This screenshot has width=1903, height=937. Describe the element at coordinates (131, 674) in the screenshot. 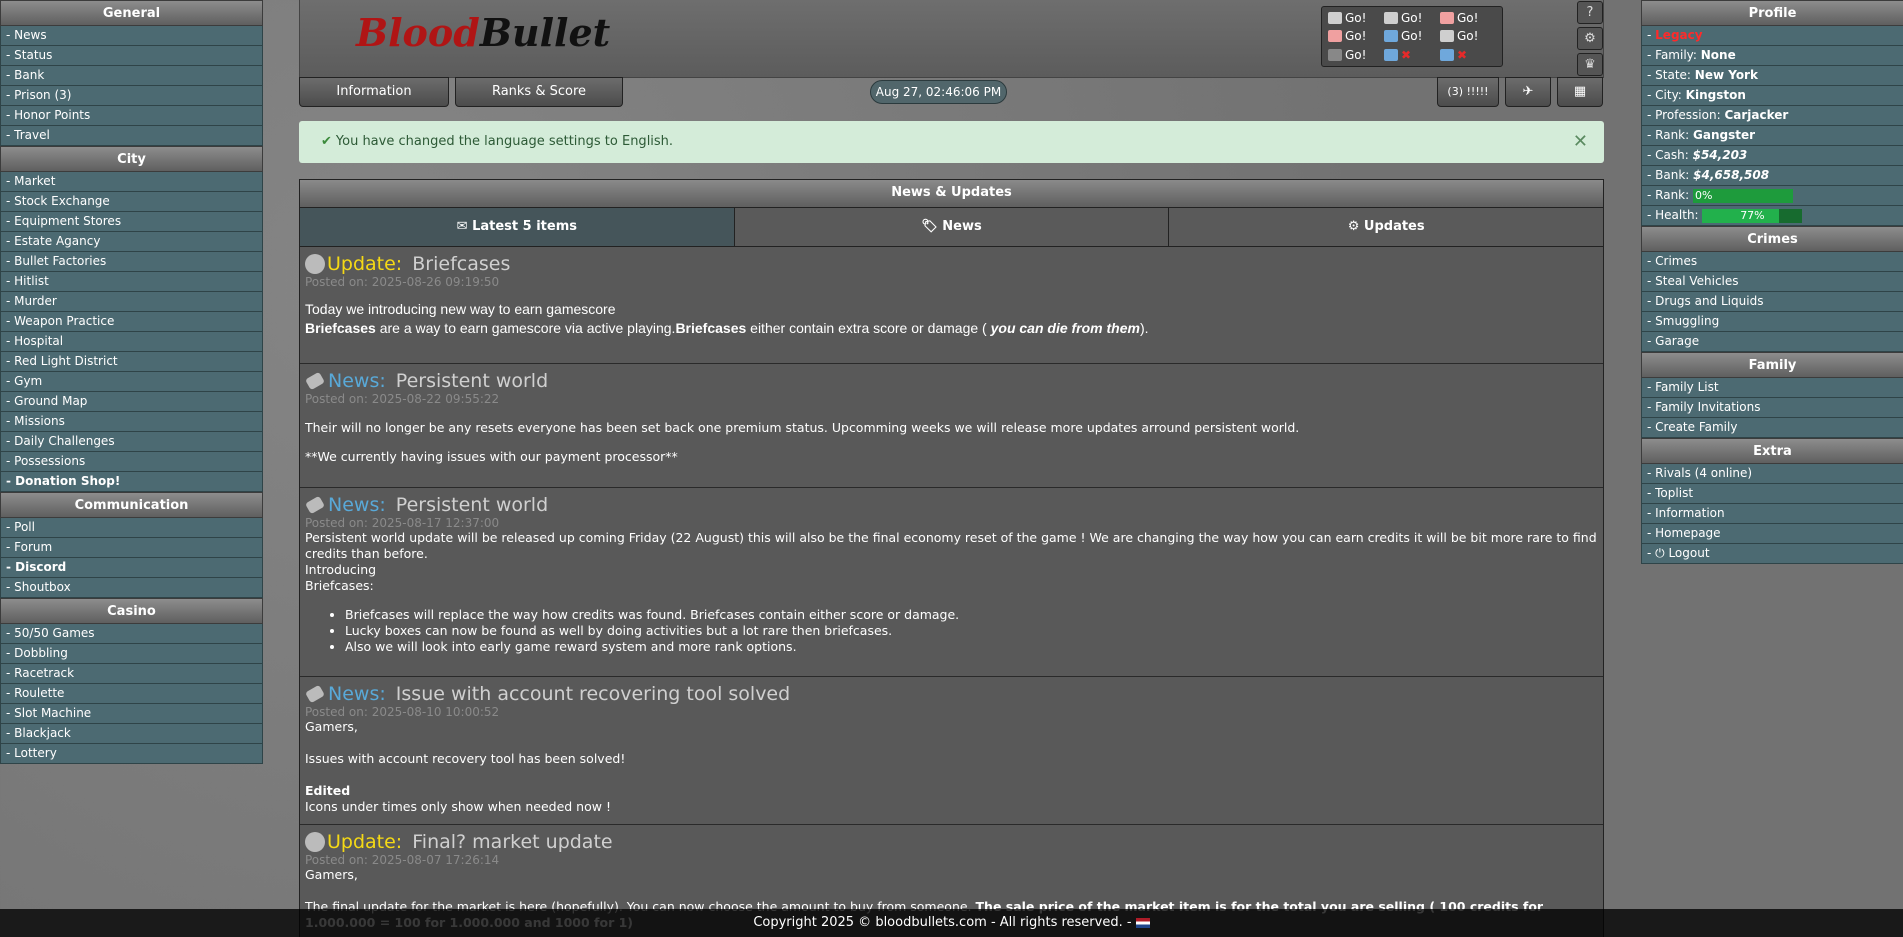

I see `menu-item-racetrack: - Racetrack` at that location.